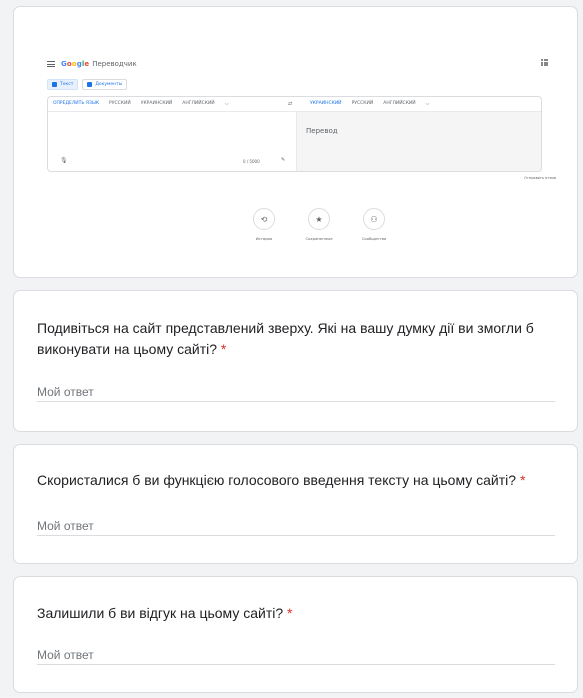 The image size is (583, 698). Describe the element at coordinates (540, 178) in the screenshot. I see `feedback-link: Отправить отзыв` at that location.